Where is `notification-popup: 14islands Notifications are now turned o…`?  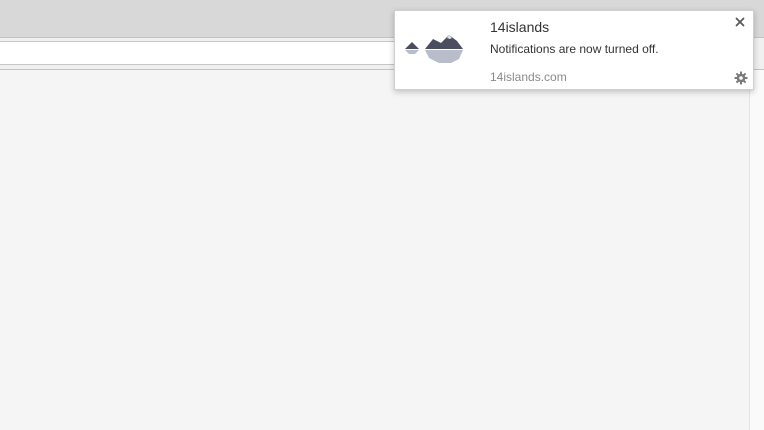
notification-popup: 14islands Notifications are now turned o… is located at coordinates (574, 50).